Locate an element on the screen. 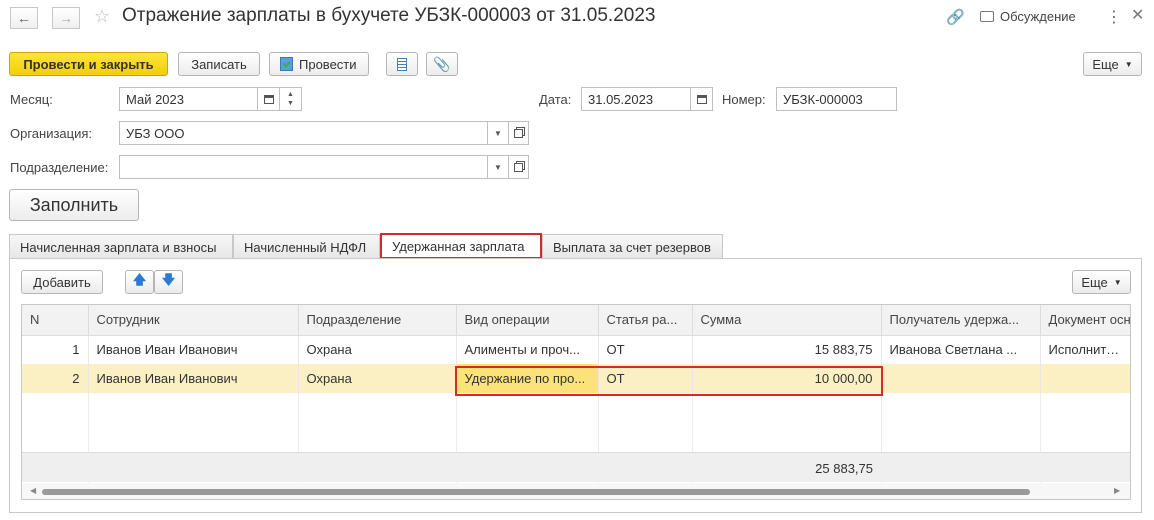  department-open-button is located at coordinates (518, 167).